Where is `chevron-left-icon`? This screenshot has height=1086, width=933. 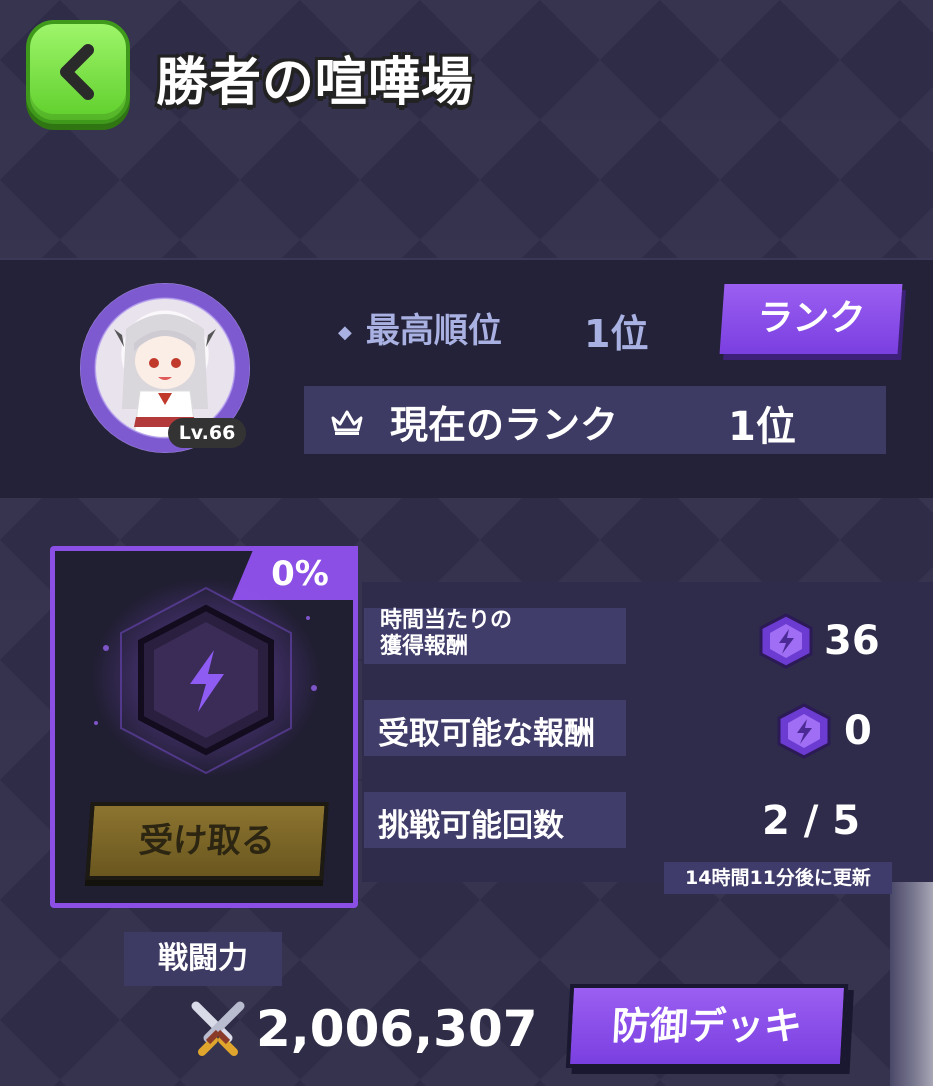
chevron-left-icon is located at coordinates (77, 72).